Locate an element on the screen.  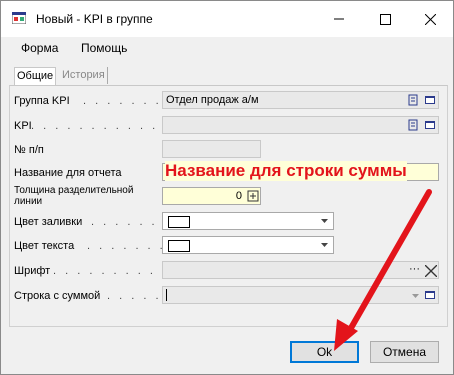
font-label: Шрифт is located at coordinates (32, 271).